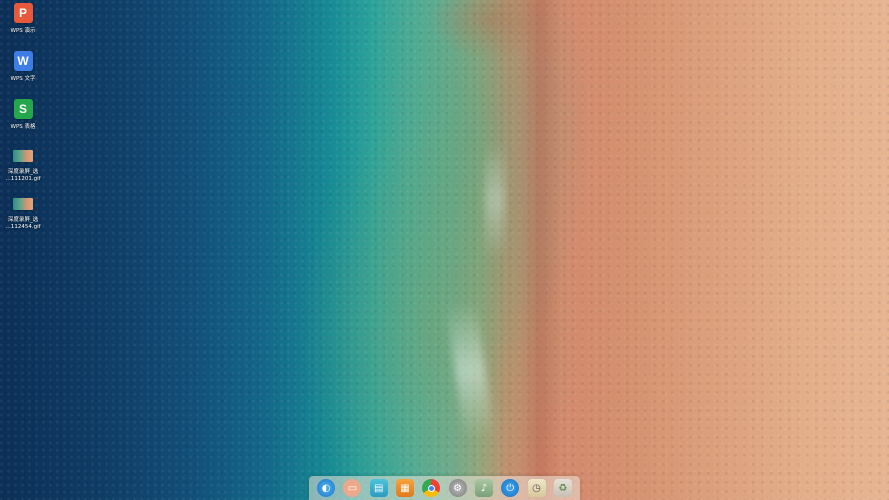 This screenshot has height=500, width=889. Describe the element at coordinates (495, 200) in the screenshot. I see `wallpaper-foam-upper` at that location.